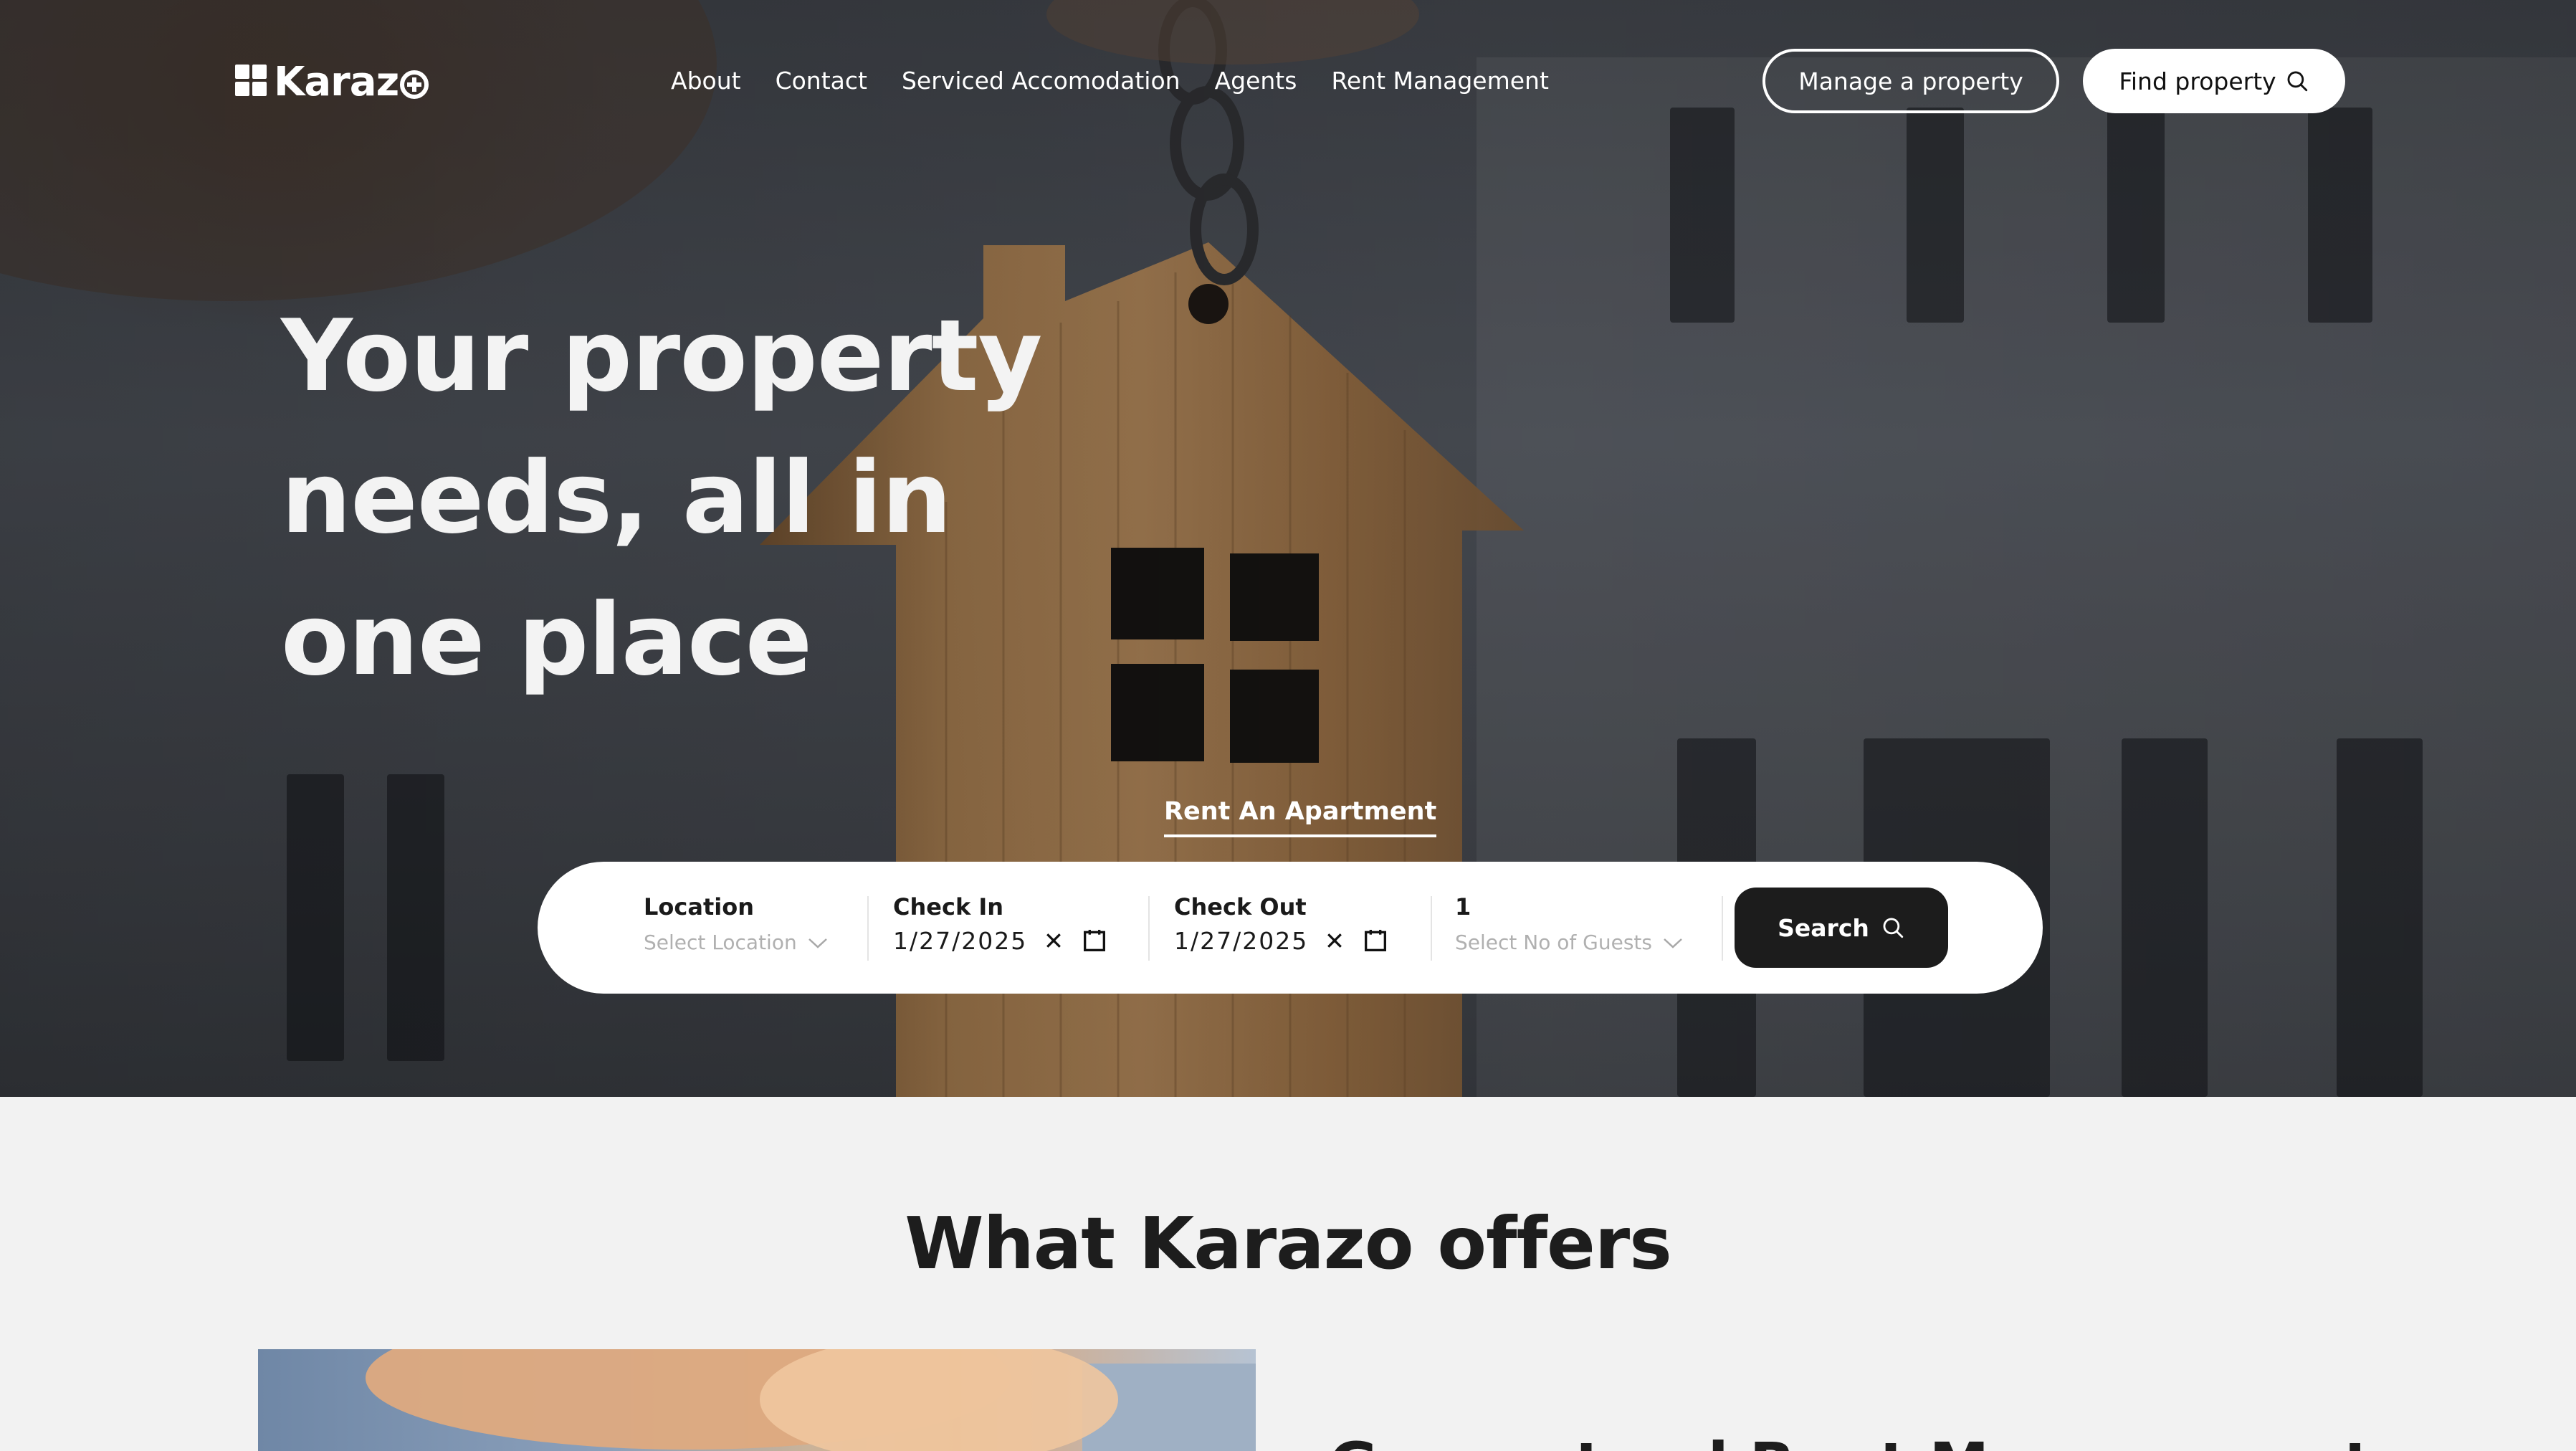 The height and width of the screenshot is (1451, 2576). I want to click on find-property-label: Find property, so click(2197, 81).